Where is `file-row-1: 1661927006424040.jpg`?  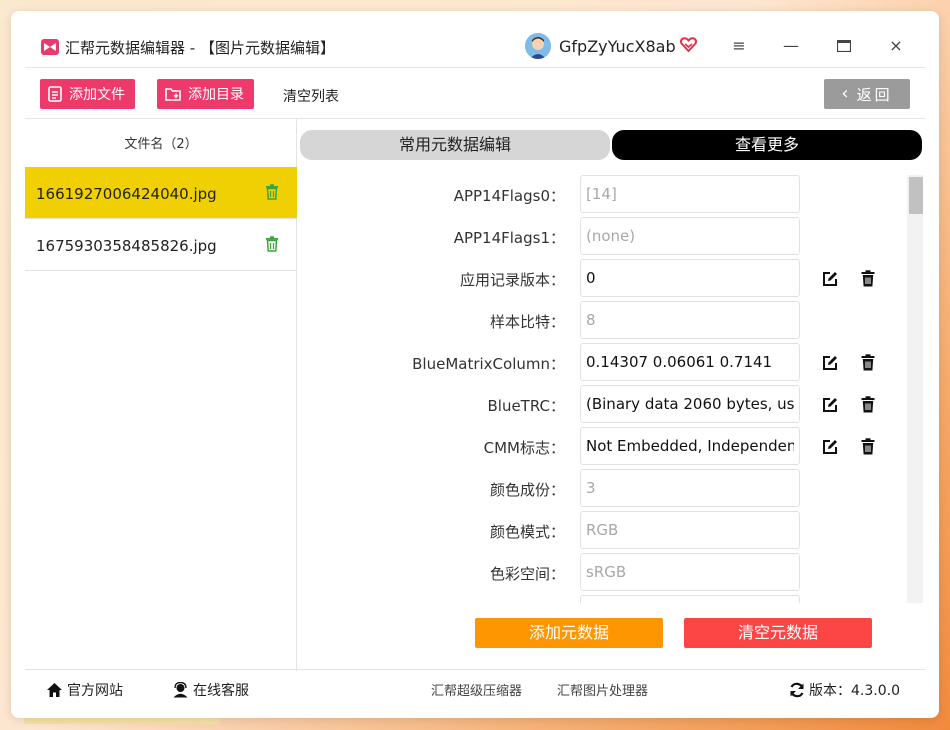 file-row-1: 1661927006424040.jpg is located at coordinates (161, 193).